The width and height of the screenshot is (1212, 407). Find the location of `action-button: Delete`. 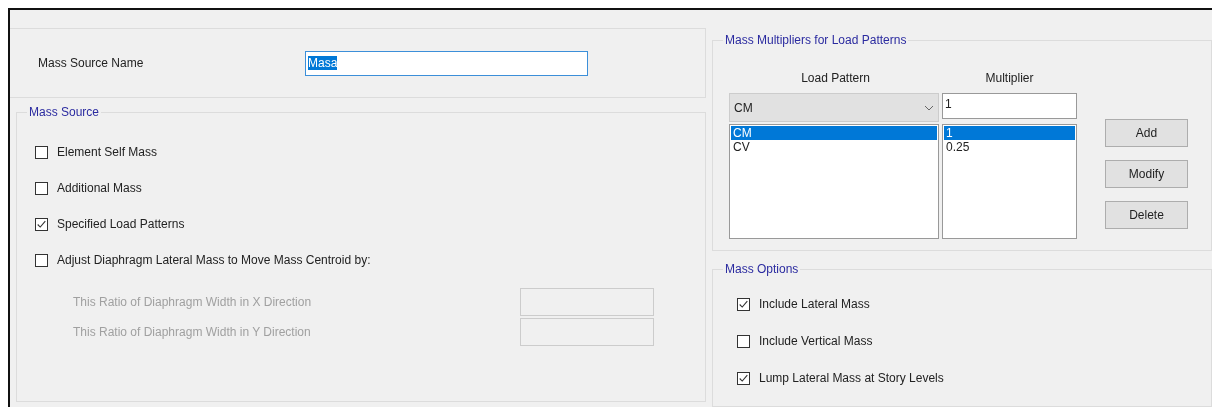

action-button: Delete is located at coordinates (1146, 215).